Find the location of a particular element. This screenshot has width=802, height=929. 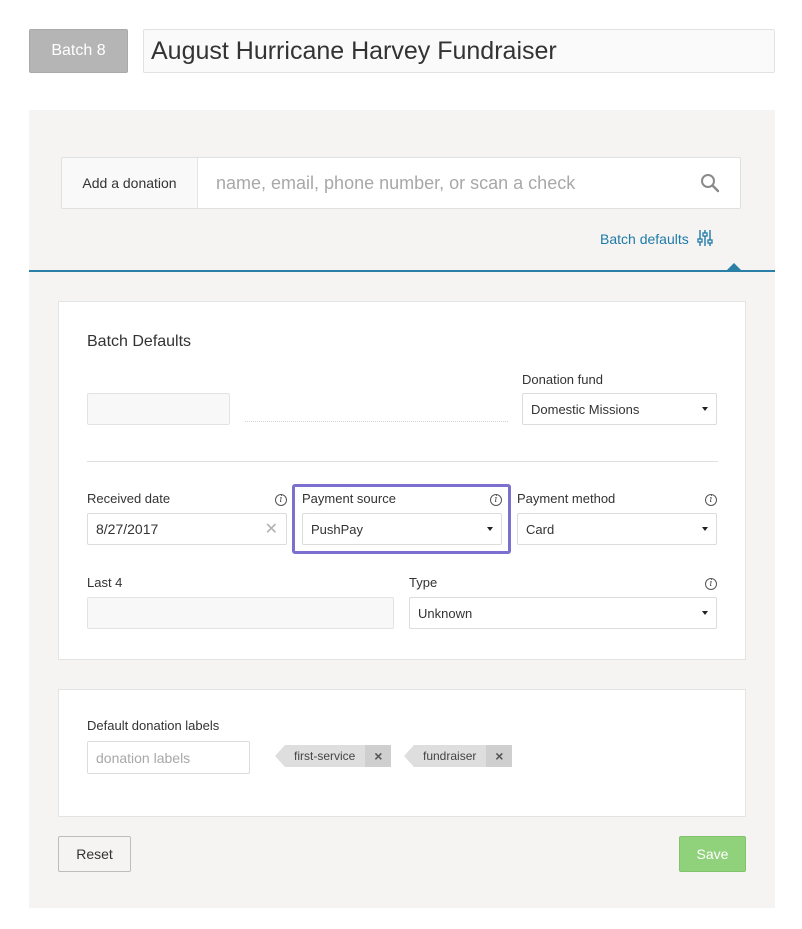

add-donation-label: Add a donation is located at coordinates (130, 183).